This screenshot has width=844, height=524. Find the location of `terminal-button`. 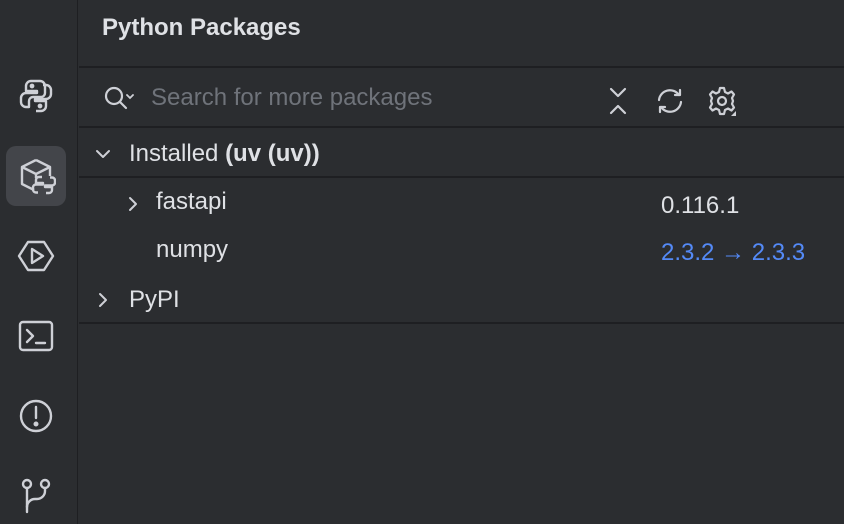

terminal-button is located at coordinates (36, 336).